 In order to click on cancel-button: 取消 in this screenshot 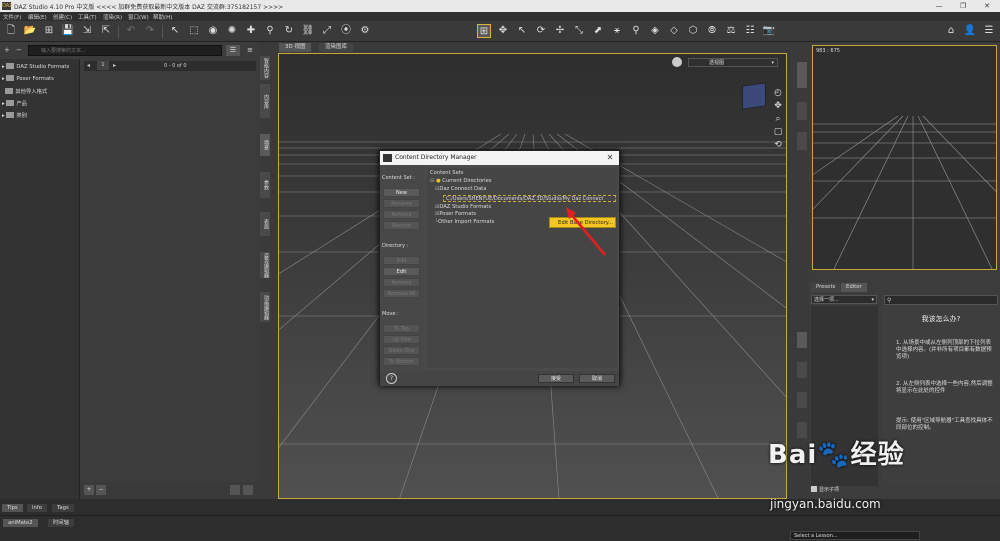, I will do `click(597, 378)`.